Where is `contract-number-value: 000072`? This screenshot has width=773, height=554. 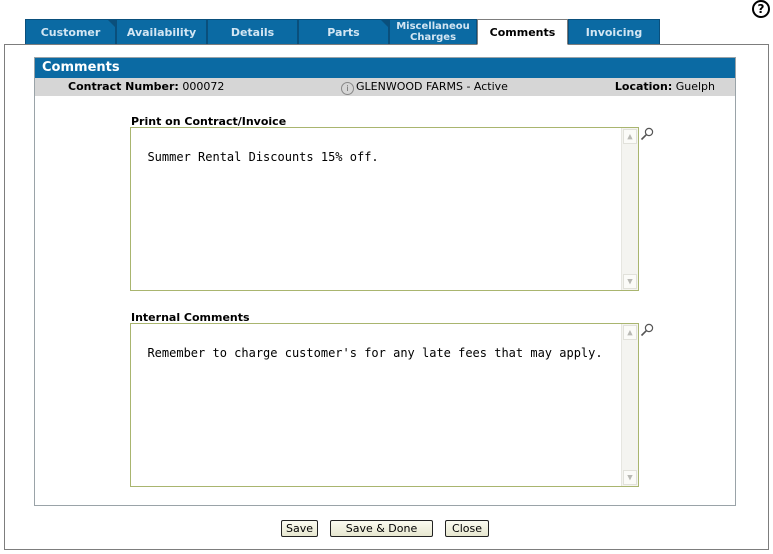 contract-number-value: 000072 is located at coordinates (203, 86).